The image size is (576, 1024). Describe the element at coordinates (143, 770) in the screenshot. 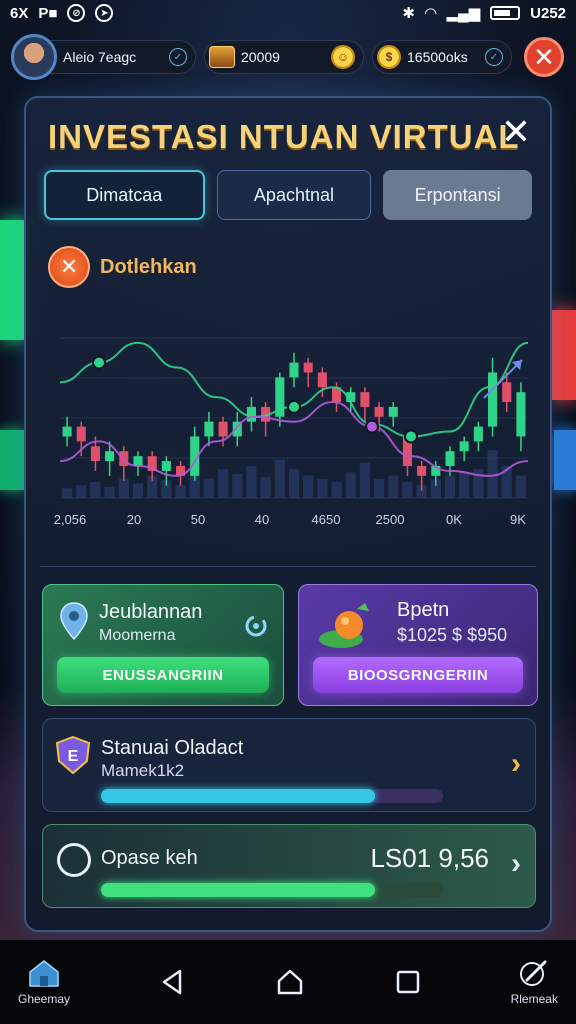

I see `row-1-subtitle: Mamek1k2` at that location.